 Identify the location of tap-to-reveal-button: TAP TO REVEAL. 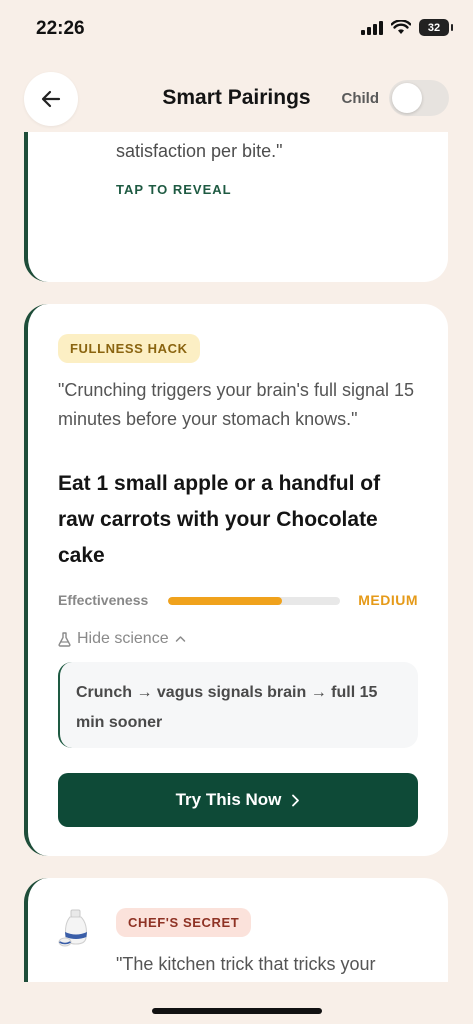
(174, 189).